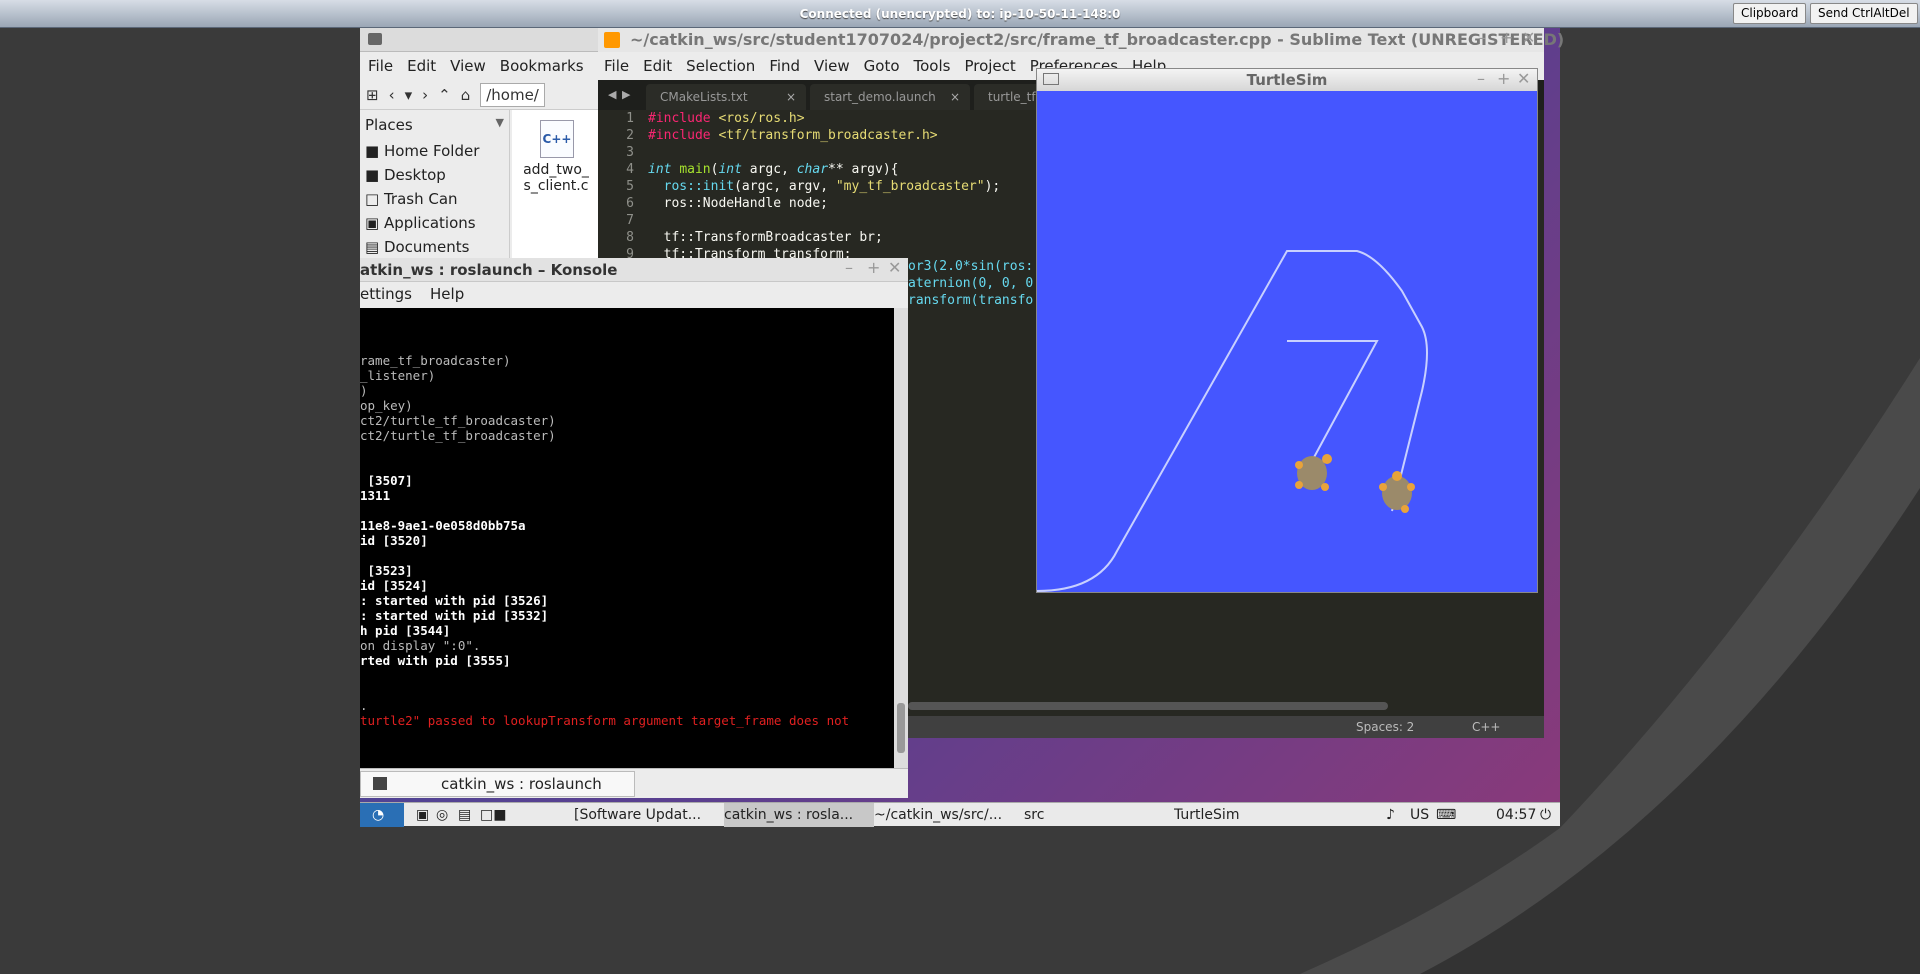 The image size is (1920, 974). What do you see at coordinates (1549, 815) in the screenshot?
I see `power-icon: ⏻` at bounding box center [1549, 815].